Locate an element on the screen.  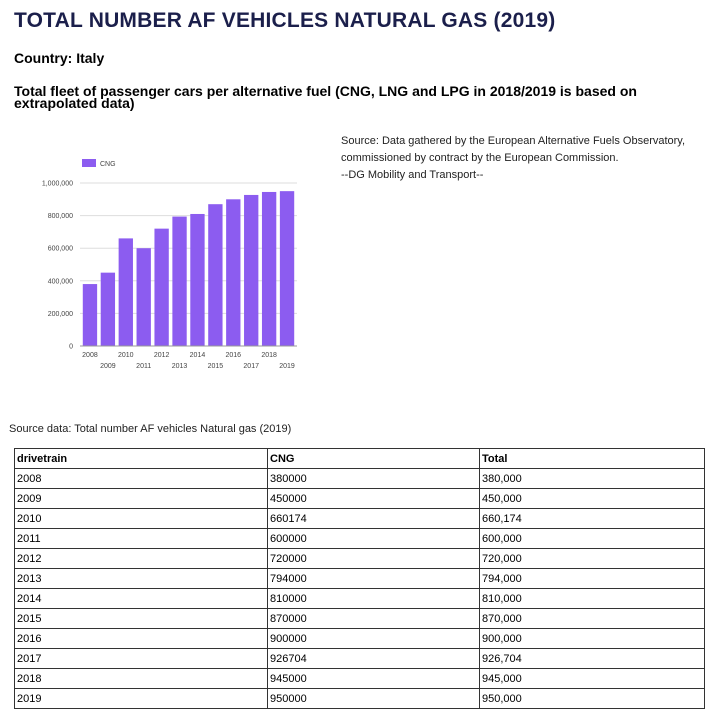
legend-swatch-cng is located at coordinates (89, 163).